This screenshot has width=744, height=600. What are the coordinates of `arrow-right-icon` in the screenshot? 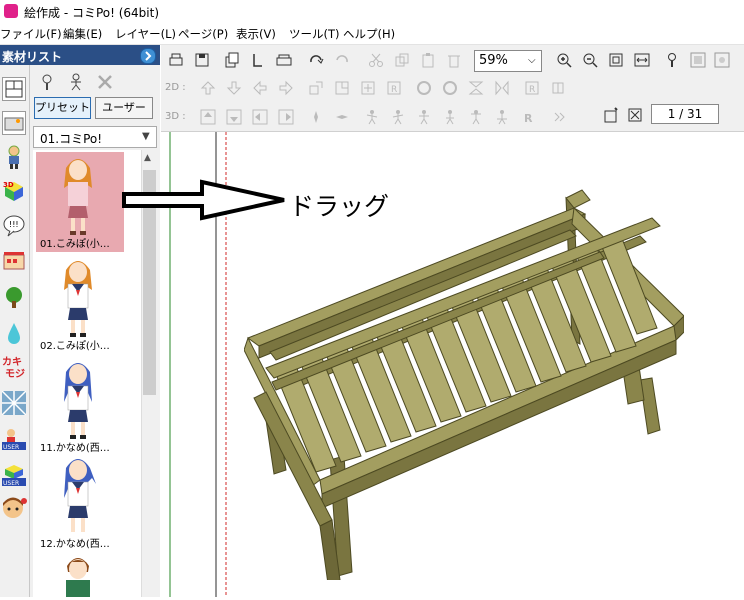 It's located at (286, 88).